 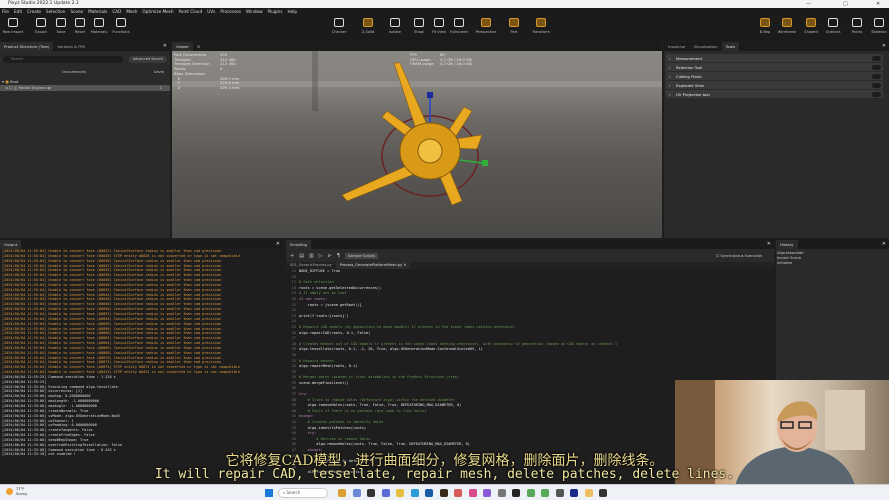 I want to click on toolbar-fit-view-button: Fit View, so click(x=439, y=26).